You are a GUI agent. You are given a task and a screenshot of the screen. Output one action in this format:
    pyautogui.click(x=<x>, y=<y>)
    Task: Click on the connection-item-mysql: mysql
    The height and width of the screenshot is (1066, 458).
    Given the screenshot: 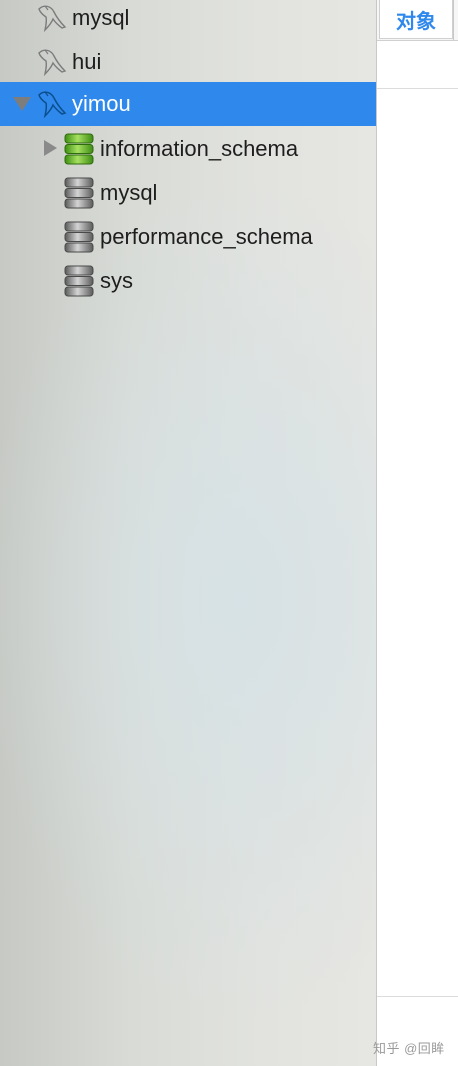 What is the action you would take?
    pyautogui.click(x=188, y=20)
    